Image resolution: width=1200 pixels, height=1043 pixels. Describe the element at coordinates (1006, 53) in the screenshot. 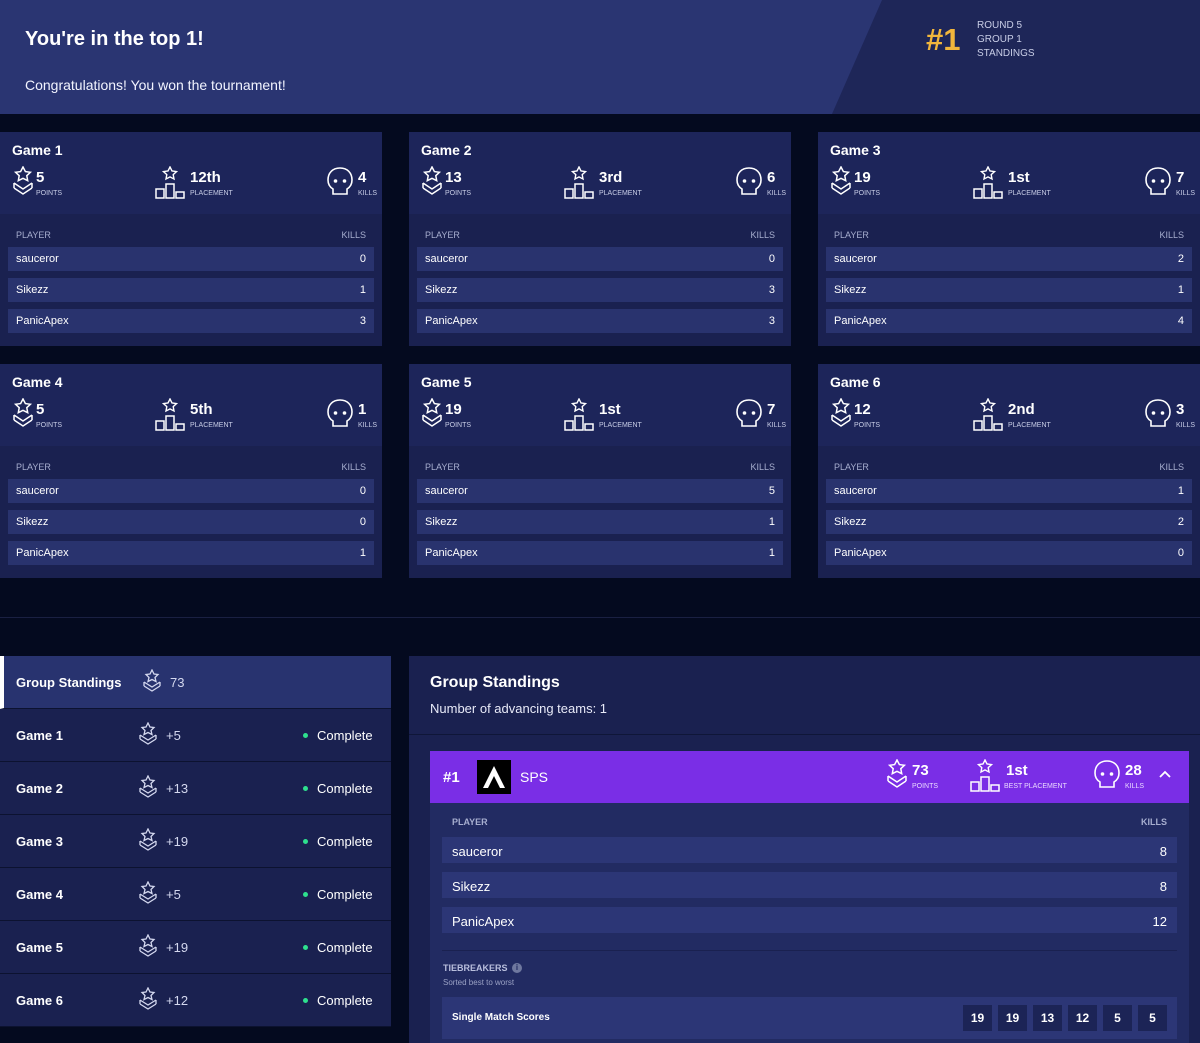

I see `standings-label: STANDINGS` at that location.